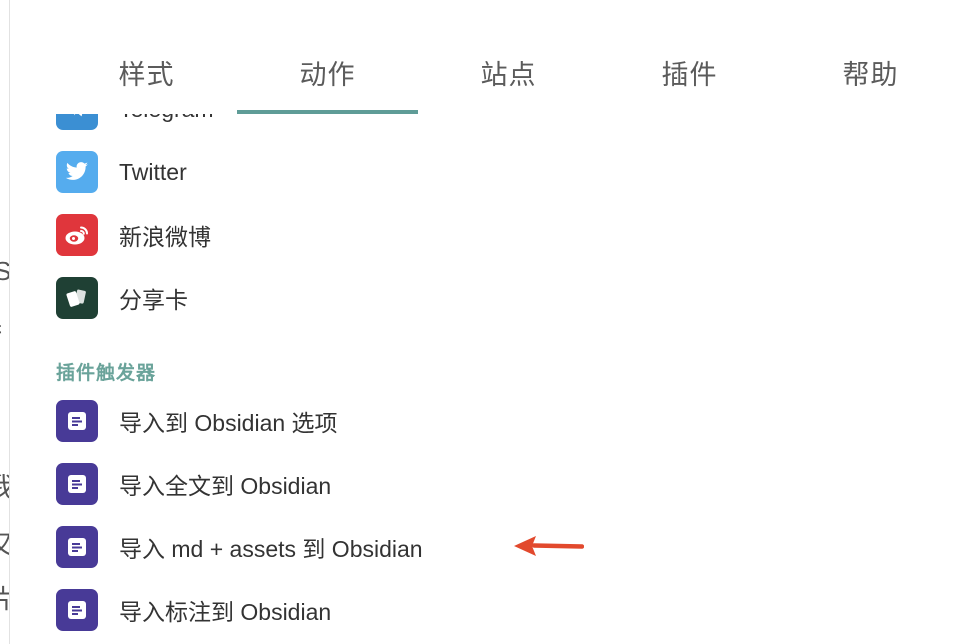 Image resolution: width=972 pixels, height=644 pixels. I want to click on list-item-label: Twitter, so click(153, 171).